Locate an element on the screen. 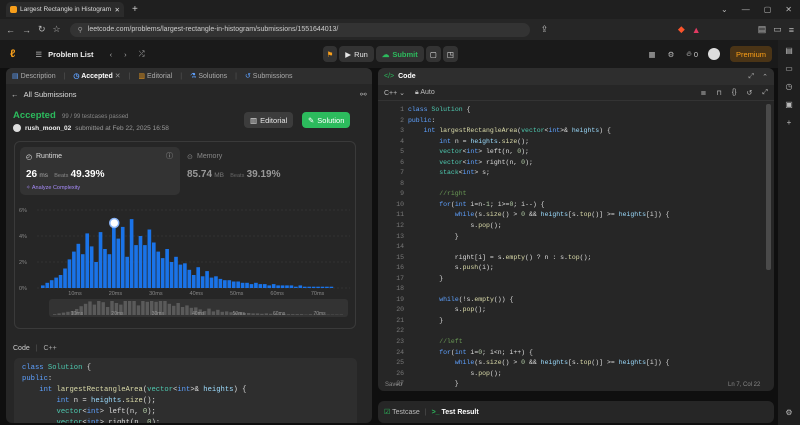  next-problem-icon: › is located at coordinates (125, 54).